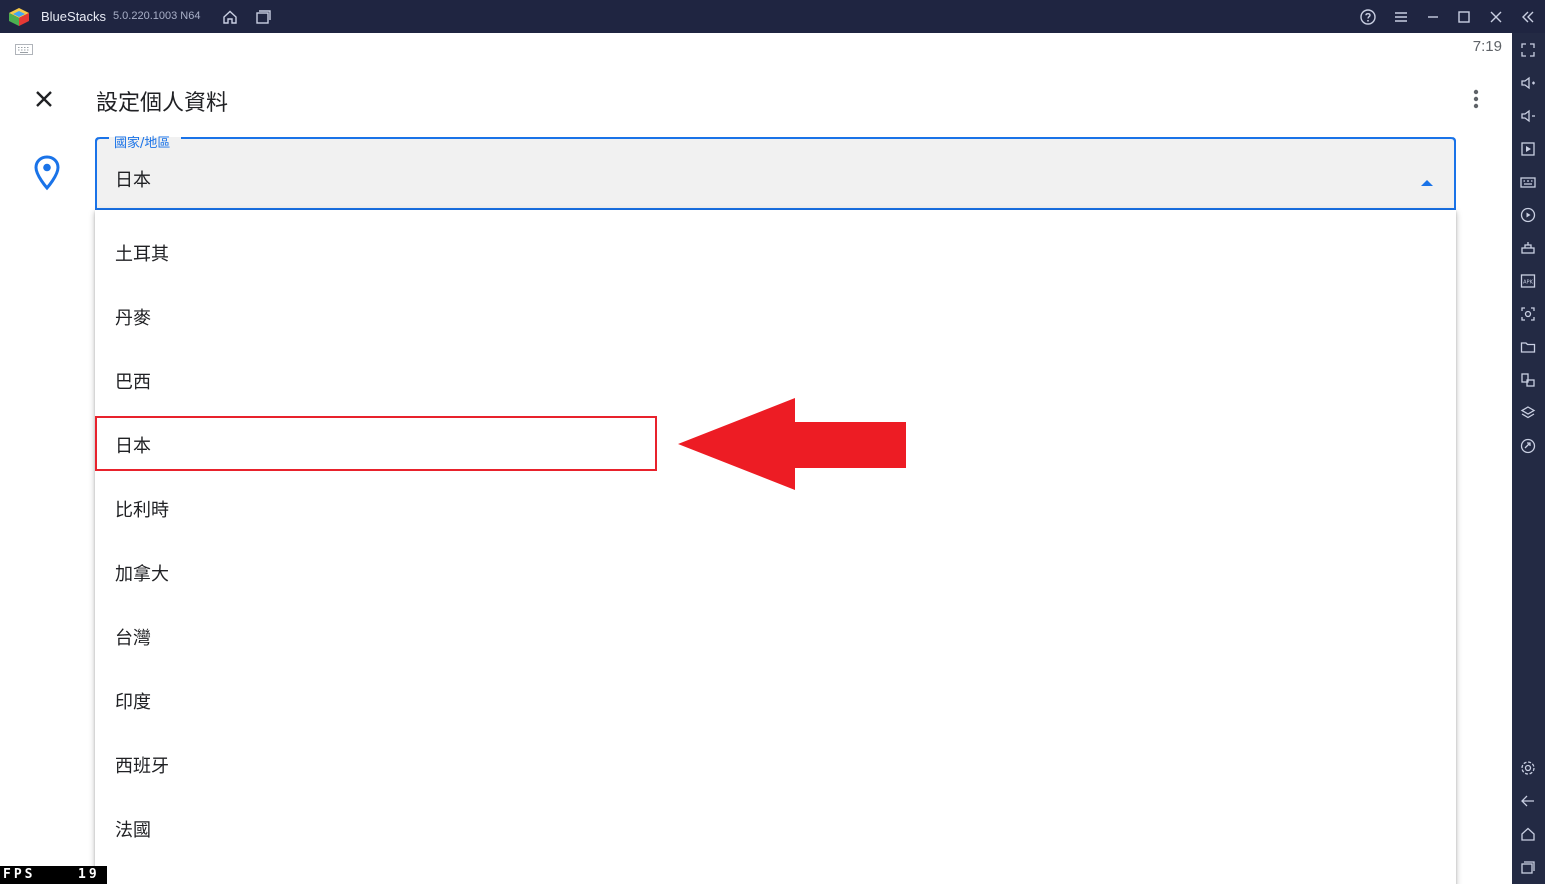  Describe the element at coordinates (133, 702) in the screenshot. I see `dropdown-option-label: 印度` at that location.